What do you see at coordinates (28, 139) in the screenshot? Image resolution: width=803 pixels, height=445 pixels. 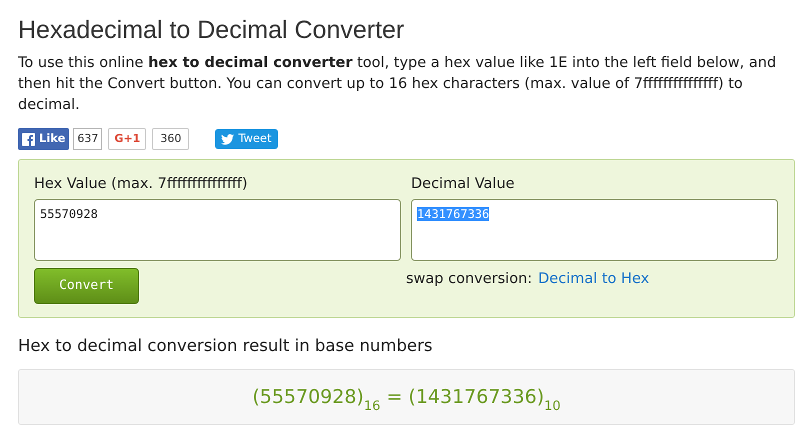 I see `facebook-icon` at bounding box center [28, 139].